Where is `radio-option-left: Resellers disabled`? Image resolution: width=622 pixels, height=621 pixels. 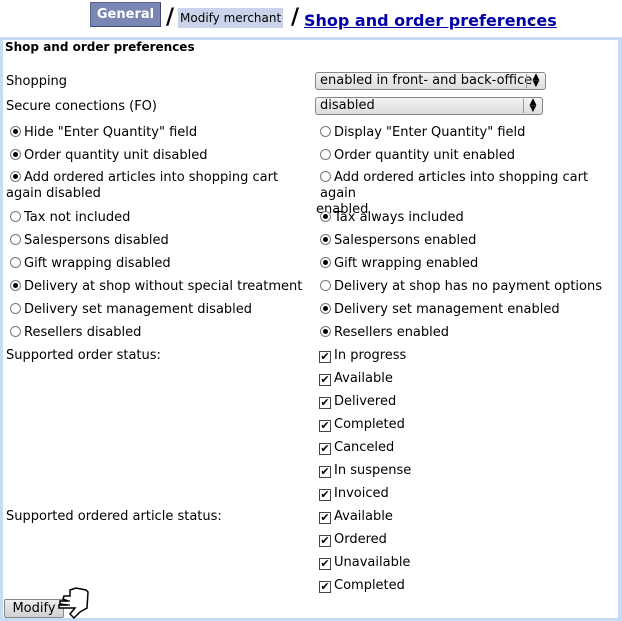
radio-option-left: Resellers disabled is located at coordinates (75, 333).